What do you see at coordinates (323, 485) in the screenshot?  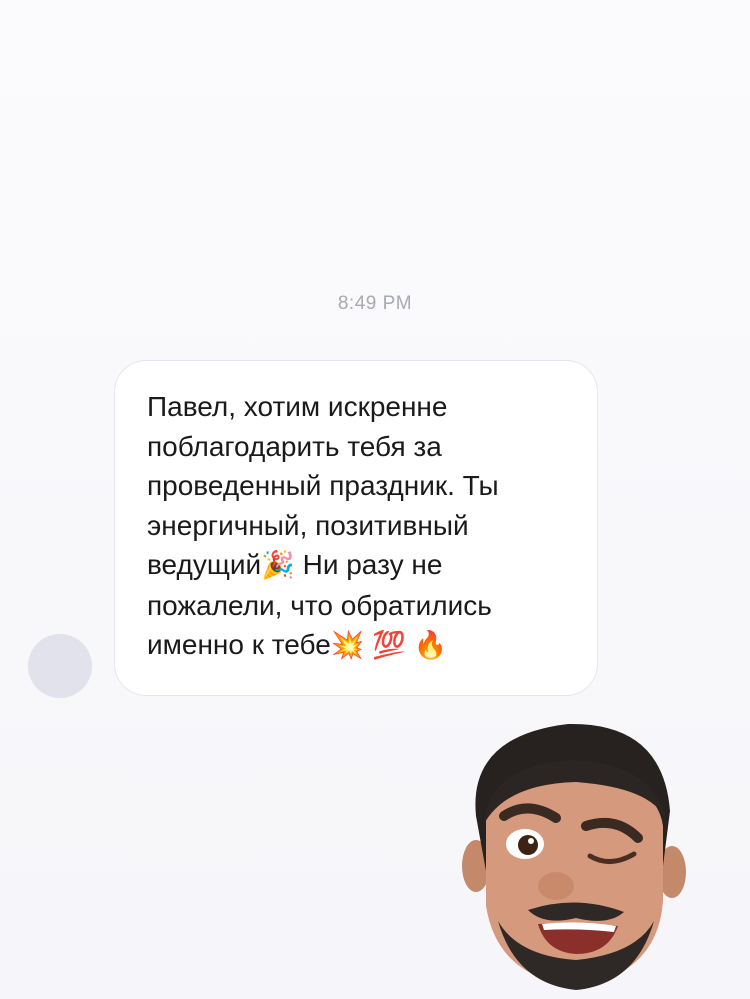 I see `message-line: проведенный праздник. Ты` at bounding box center [323, 485].